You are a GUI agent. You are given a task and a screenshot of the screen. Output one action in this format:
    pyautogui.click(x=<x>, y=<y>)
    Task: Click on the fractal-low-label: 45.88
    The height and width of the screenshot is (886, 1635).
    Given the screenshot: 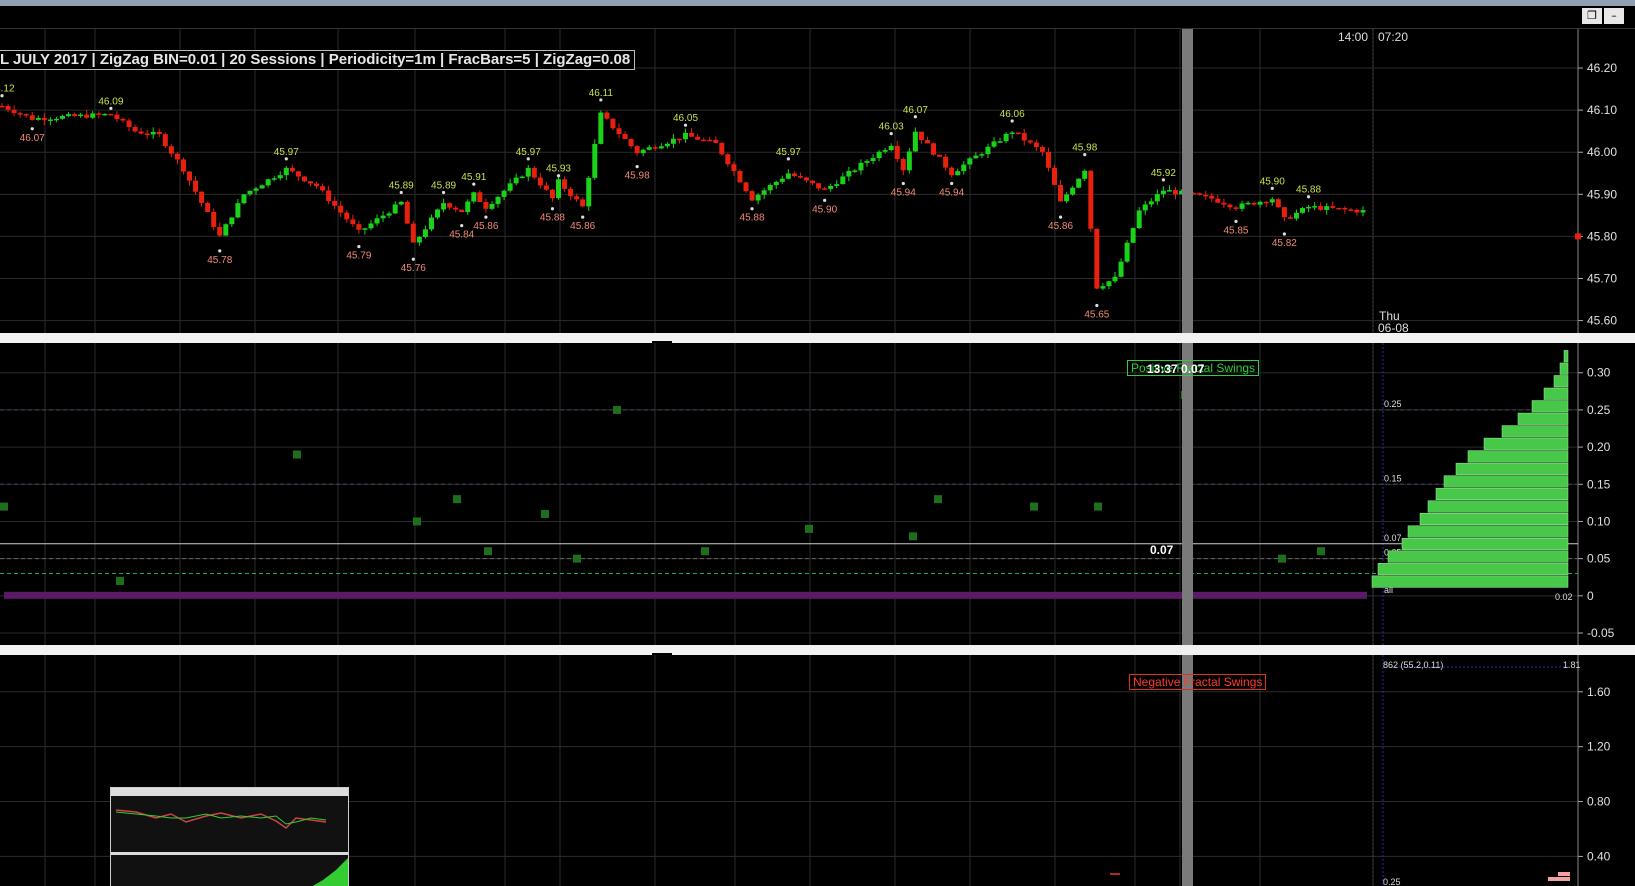 What is the action you would take?
    pyautogui.click(x=552, y=218)
    